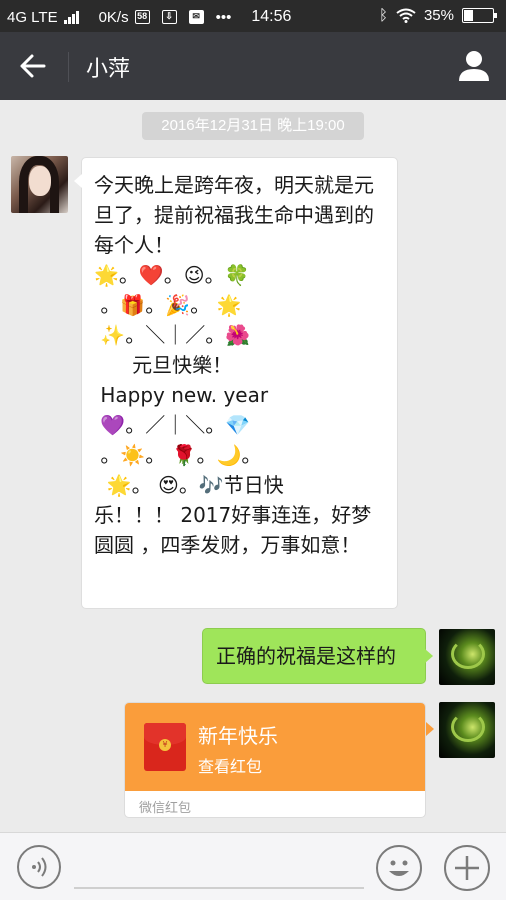 The height and width of the screenshot is (900, 506). Describe the element at coordinates (113, 17) in the screenshot. I see `network-speed: 0K/s` at that location.